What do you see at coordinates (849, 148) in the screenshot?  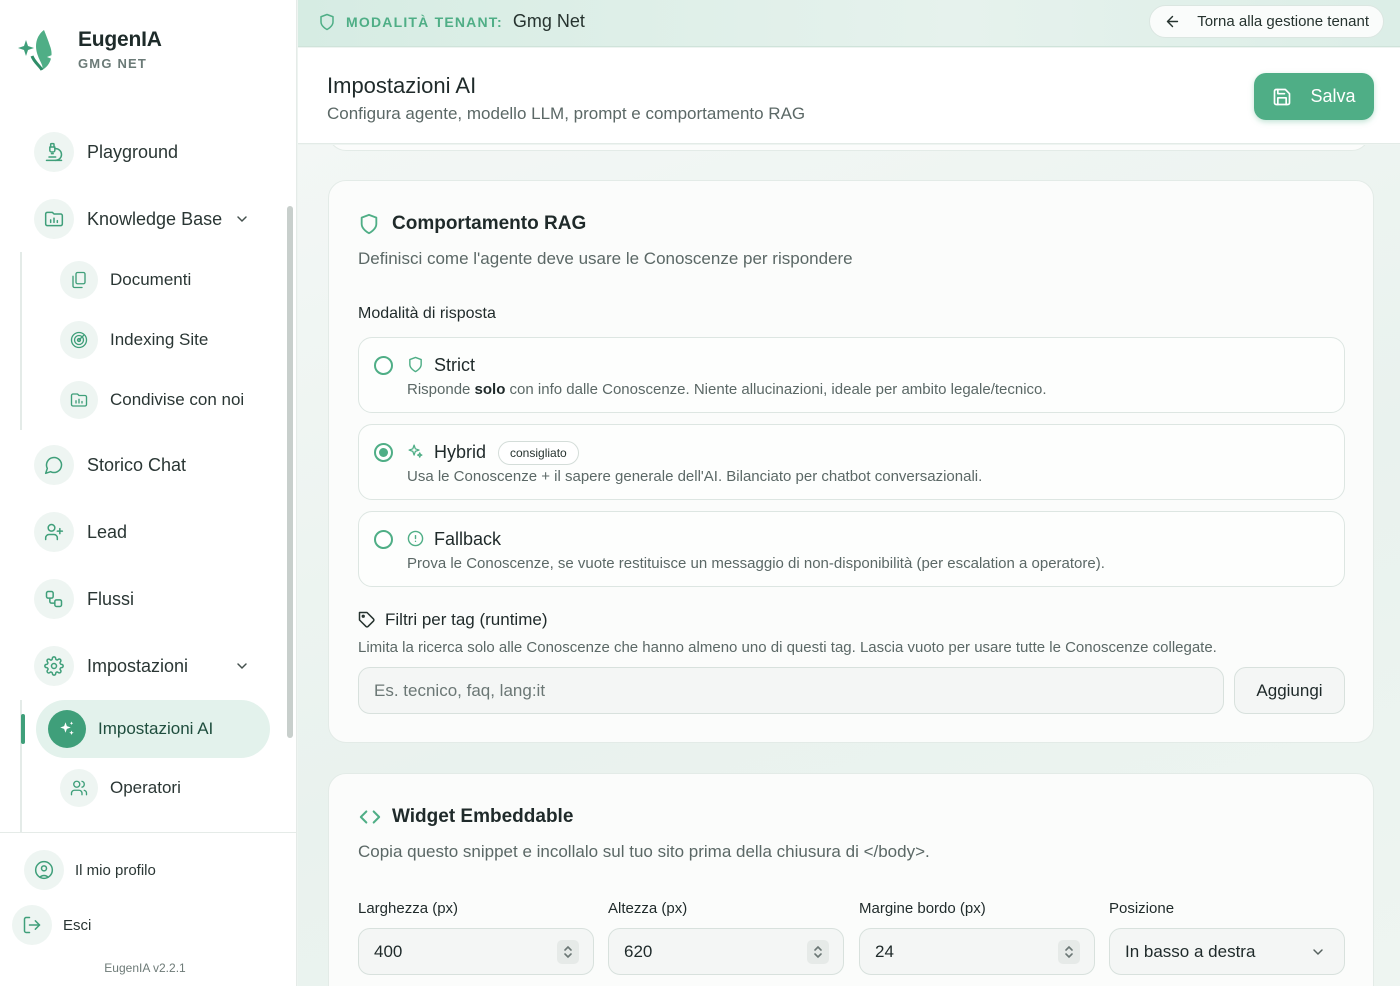 I see `previous-card` at bounding box center [849, 148].